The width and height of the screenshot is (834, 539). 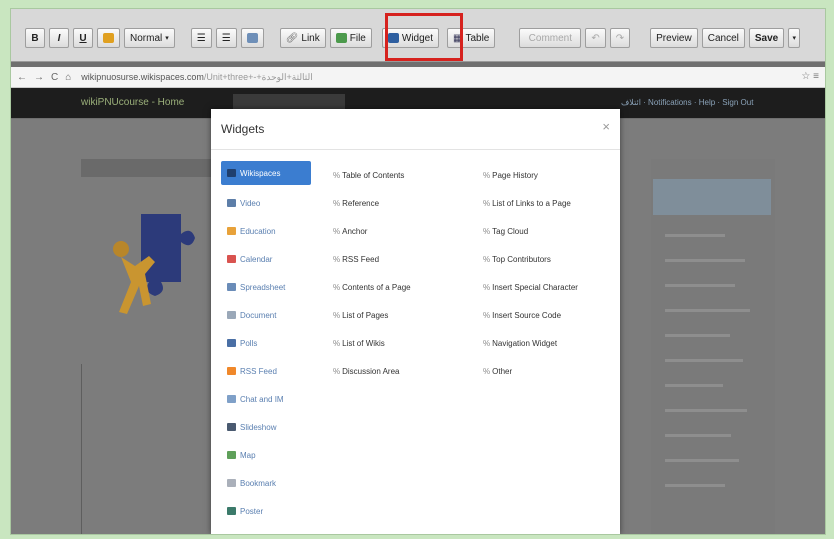 What do you see at coordinates (302, 38) in the screenshot?
I see `link-button: 🔗︎ Link` at bounding box center [302, 38].